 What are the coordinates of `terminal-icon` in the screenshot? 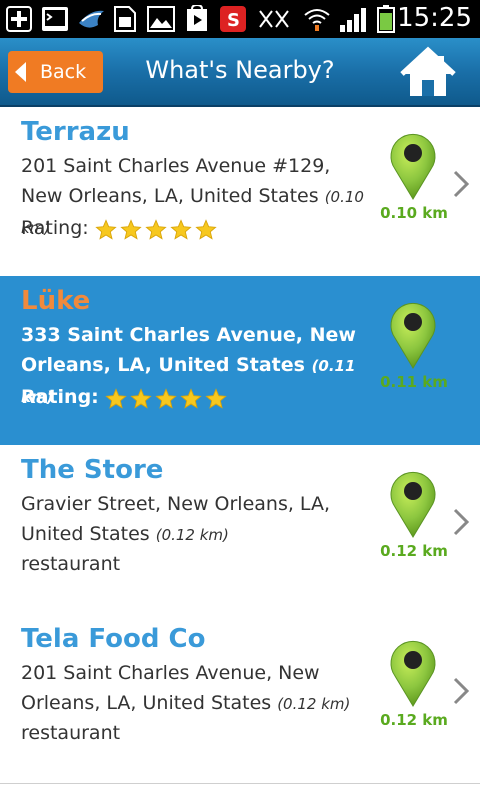 It's located at (55, 19).